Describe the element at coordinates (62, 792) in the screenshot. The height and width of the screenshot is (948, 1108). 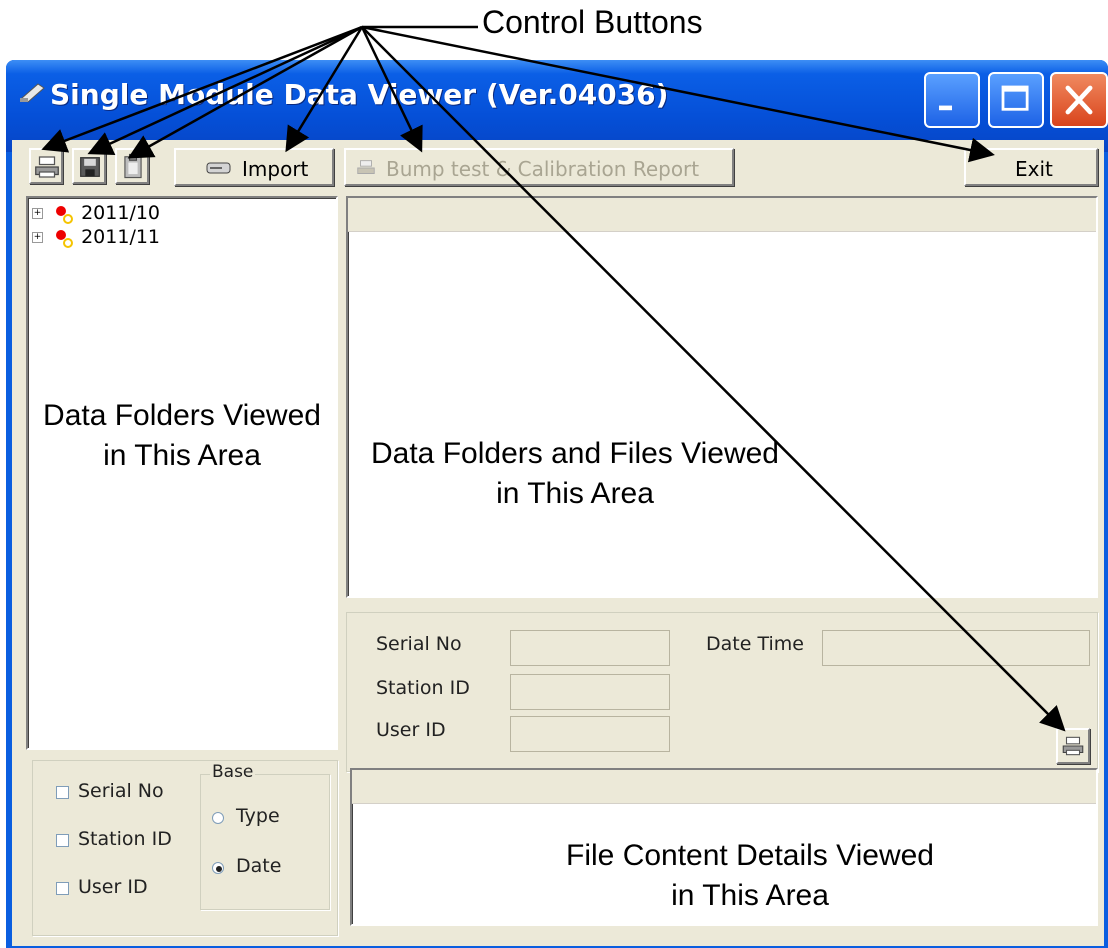
I see `serial-no-checkbox` at that location.